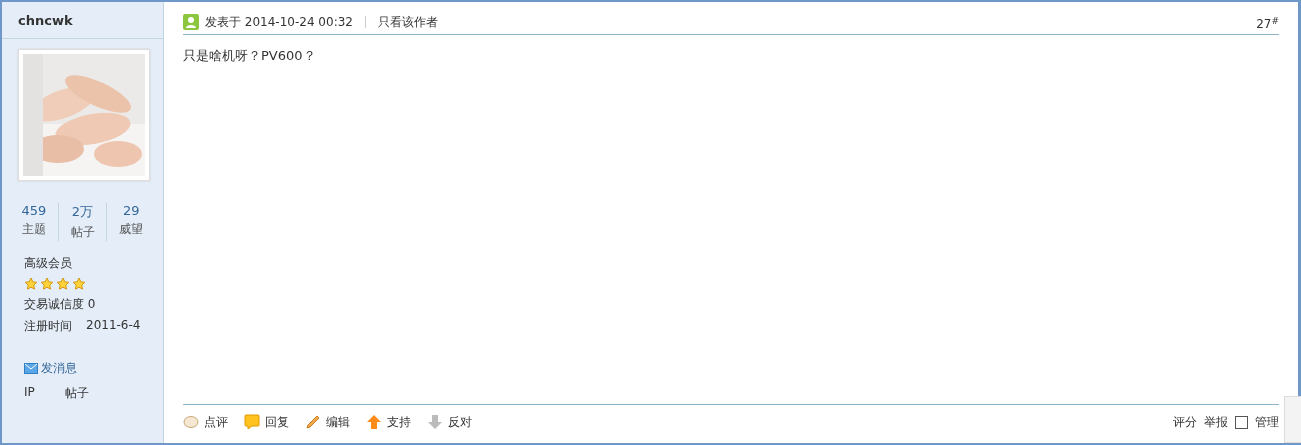 This screenshot has width=1301, height=445. I want to click on floor-number: 27#, so click(1267, 22).